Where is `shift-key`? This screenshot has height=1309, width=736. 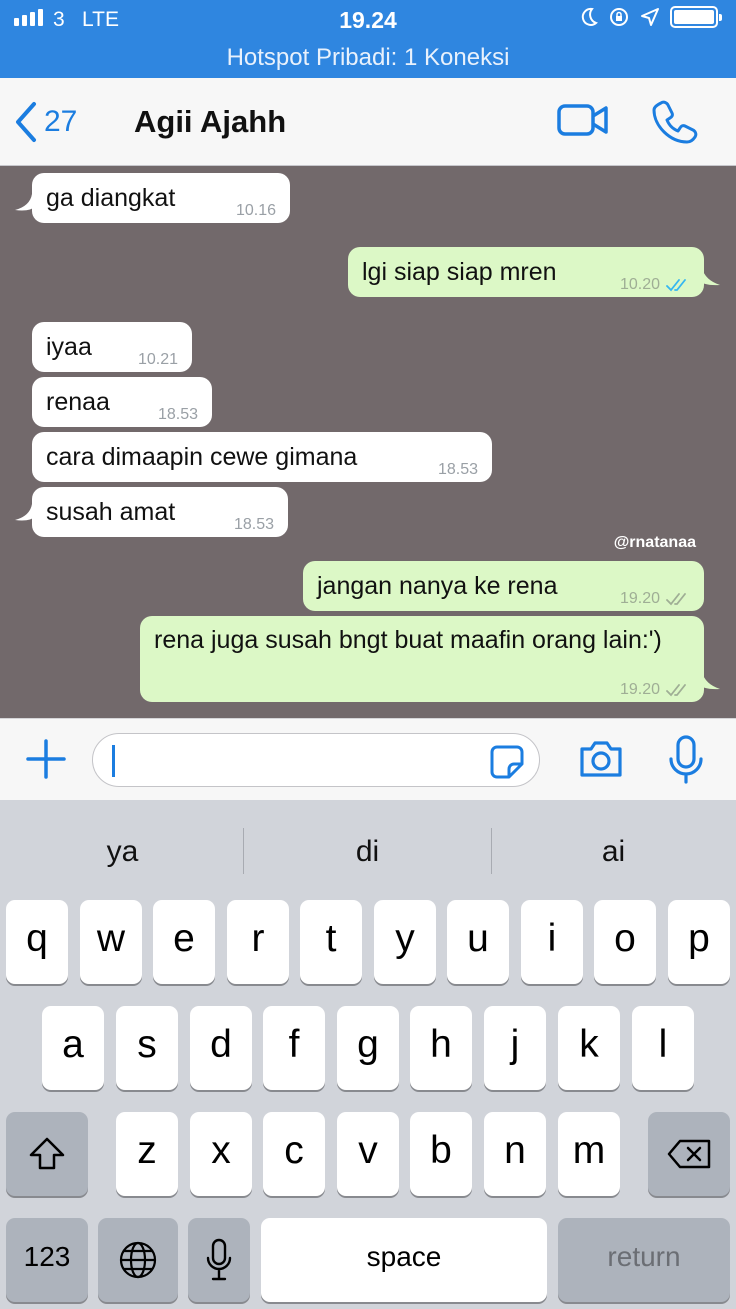 shift-key is located at coordinates (47, 1154).